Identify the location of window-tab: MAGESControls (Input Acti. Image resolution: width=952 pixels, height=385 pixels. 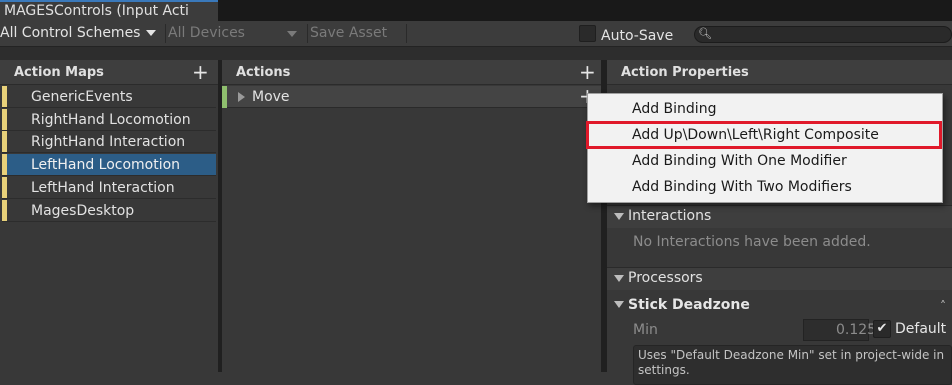
(109, 10).